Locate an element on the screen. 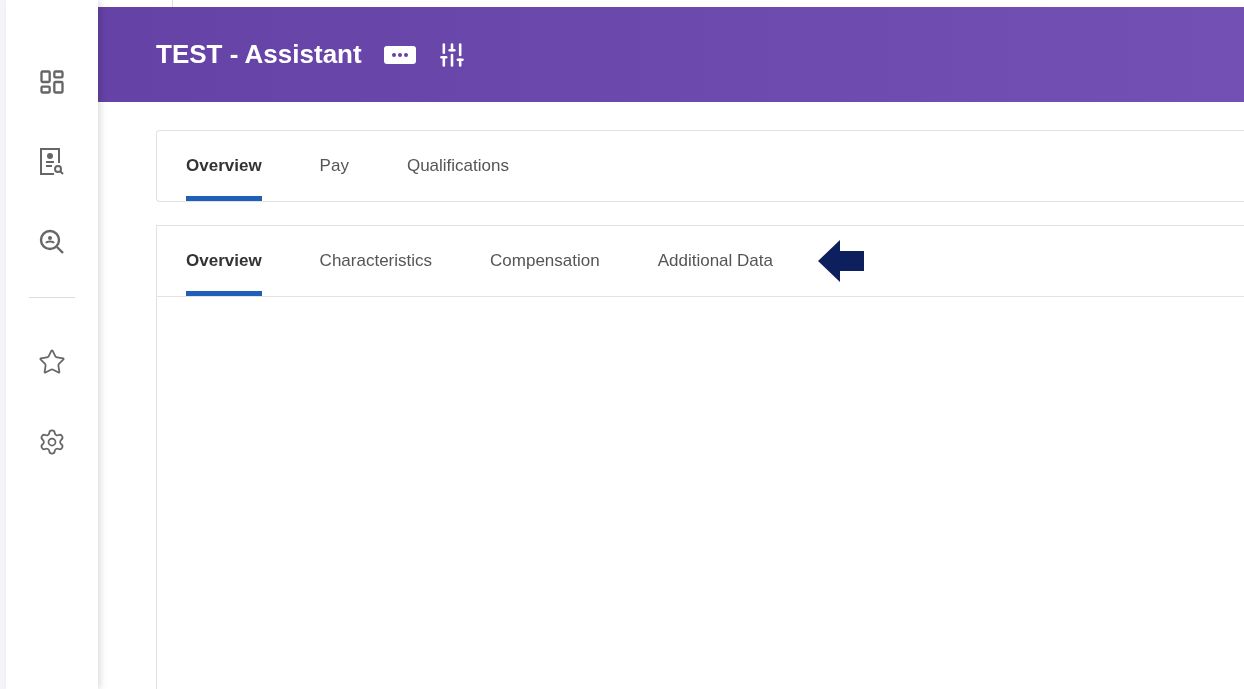 The image size is (1244, 689). tab: Qualifications is located at coordinates (457, 166).